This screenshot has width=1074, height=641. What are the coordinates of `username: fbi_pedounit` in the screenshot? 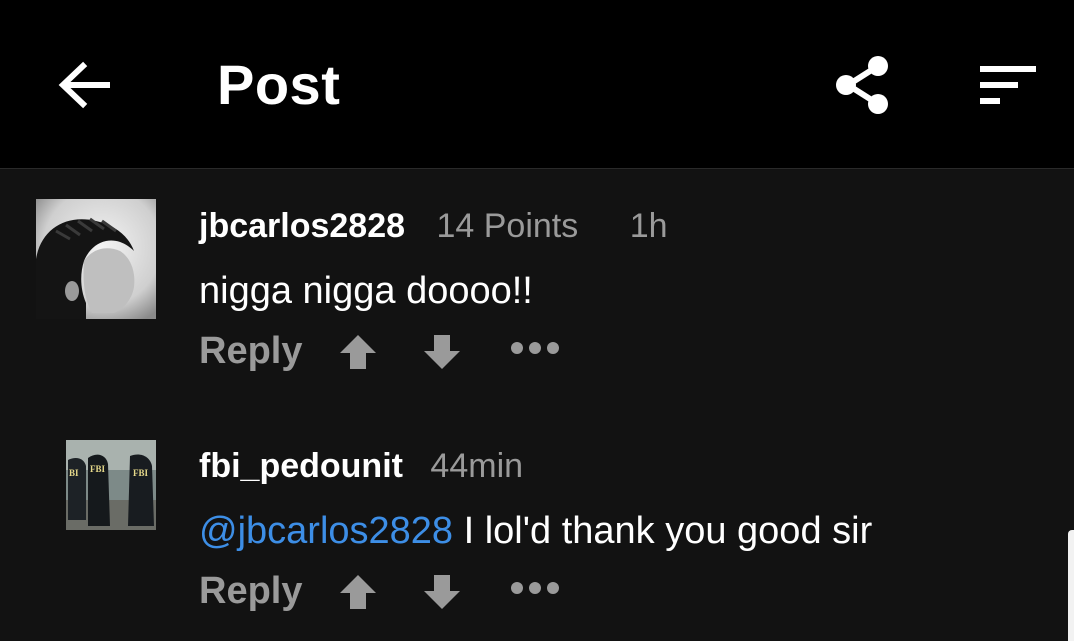 It's located at (301, 466).